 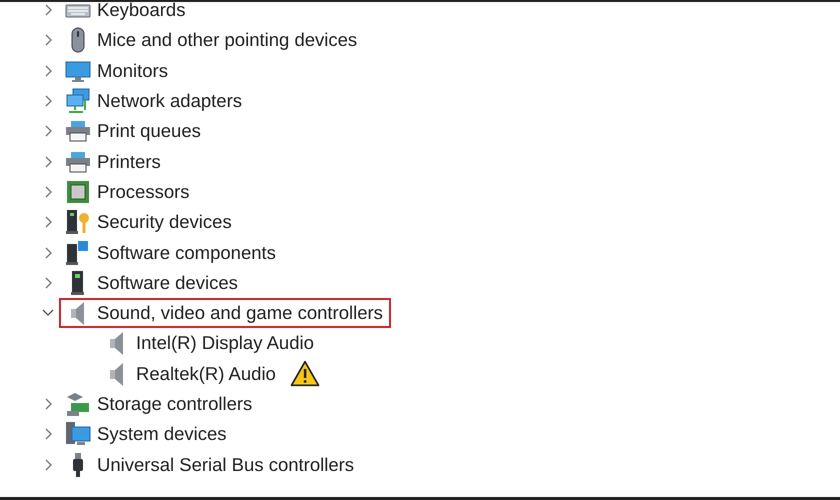 I want to click on tree-item-label: Keyboards, so click(x=141, y=12).